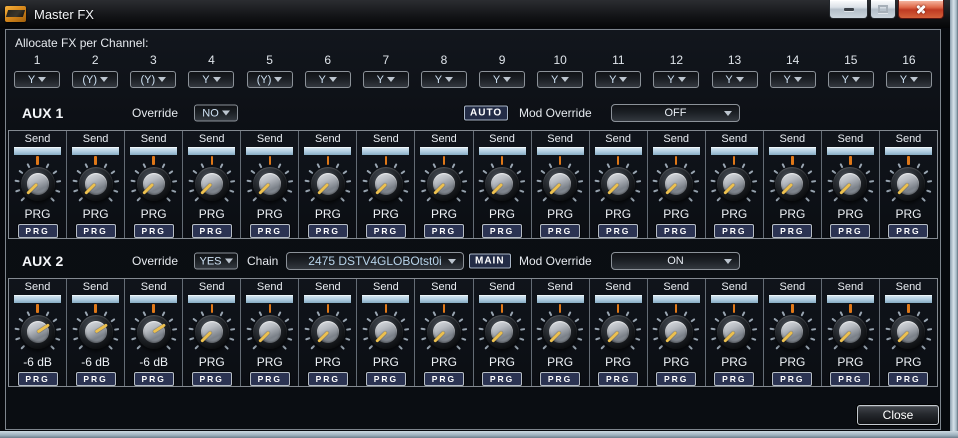 This screenshot has height=438, width=958. What do you see at coordinates (898, 415) in the screenshot?
I see `close-button: Close` at bounding box center [898, 415].